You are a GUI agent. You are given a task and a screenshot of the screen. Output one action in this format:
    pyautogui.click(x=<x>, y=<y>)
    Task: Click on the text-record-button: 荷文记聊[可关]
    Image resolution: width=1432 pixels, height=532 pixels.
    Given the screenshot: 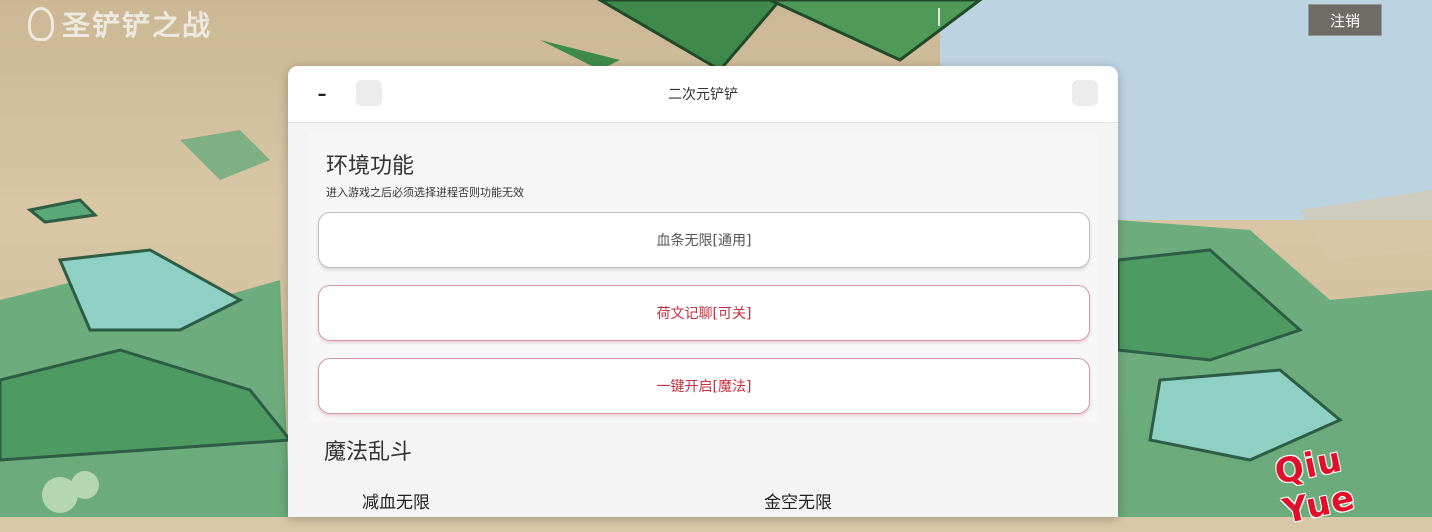 What is the action you would take?
    pyautogui.click(x=704, y=313)
    